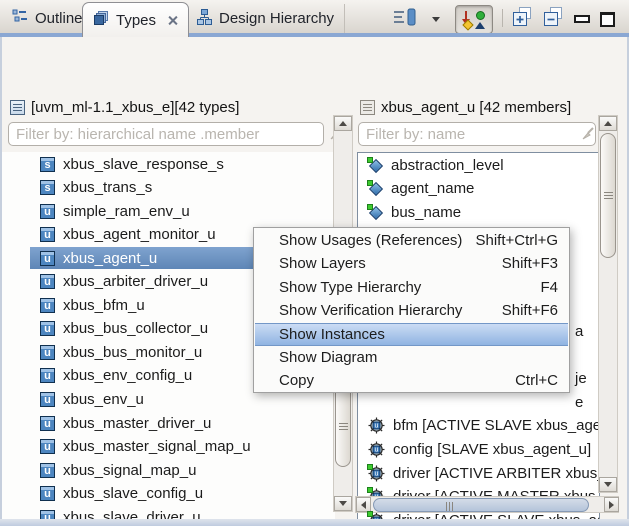  What do you see at coordinates (536, 381) in the screenshot?
I see `menu-item-shortcut: Ctrl+C` at bounding box center [536, 381].